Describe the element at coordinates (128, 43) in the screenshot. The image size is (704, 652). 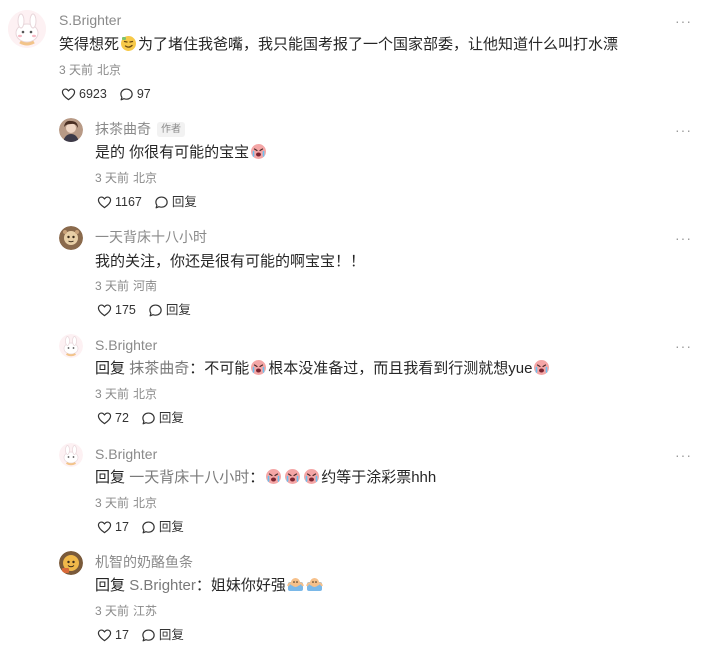
I see `smirk-emoji-icon` at that location.